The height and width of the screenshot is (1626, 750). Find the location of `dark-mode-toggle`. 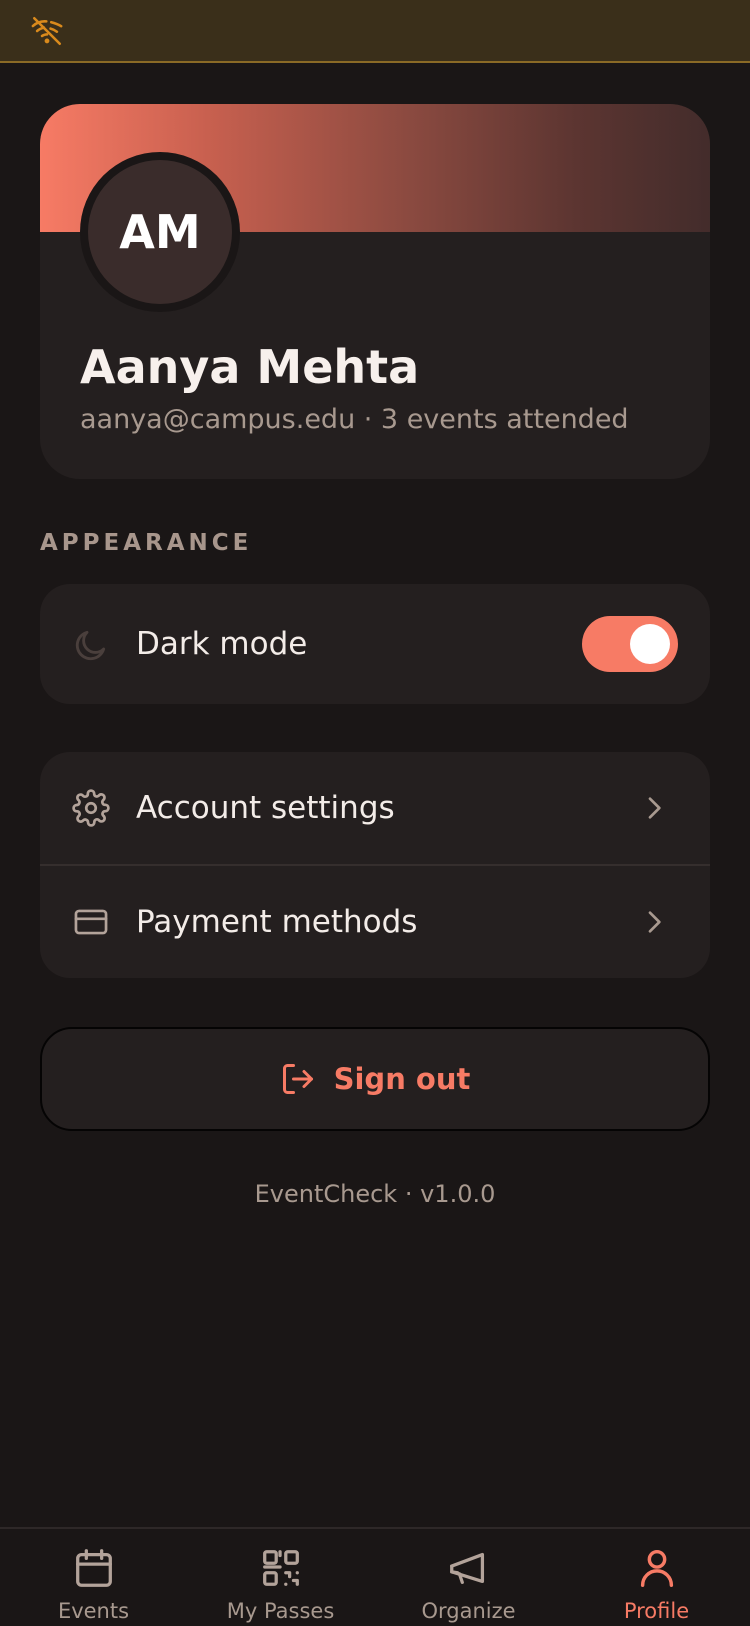

dark-mode-toggle is located at coordinates (630, 644).